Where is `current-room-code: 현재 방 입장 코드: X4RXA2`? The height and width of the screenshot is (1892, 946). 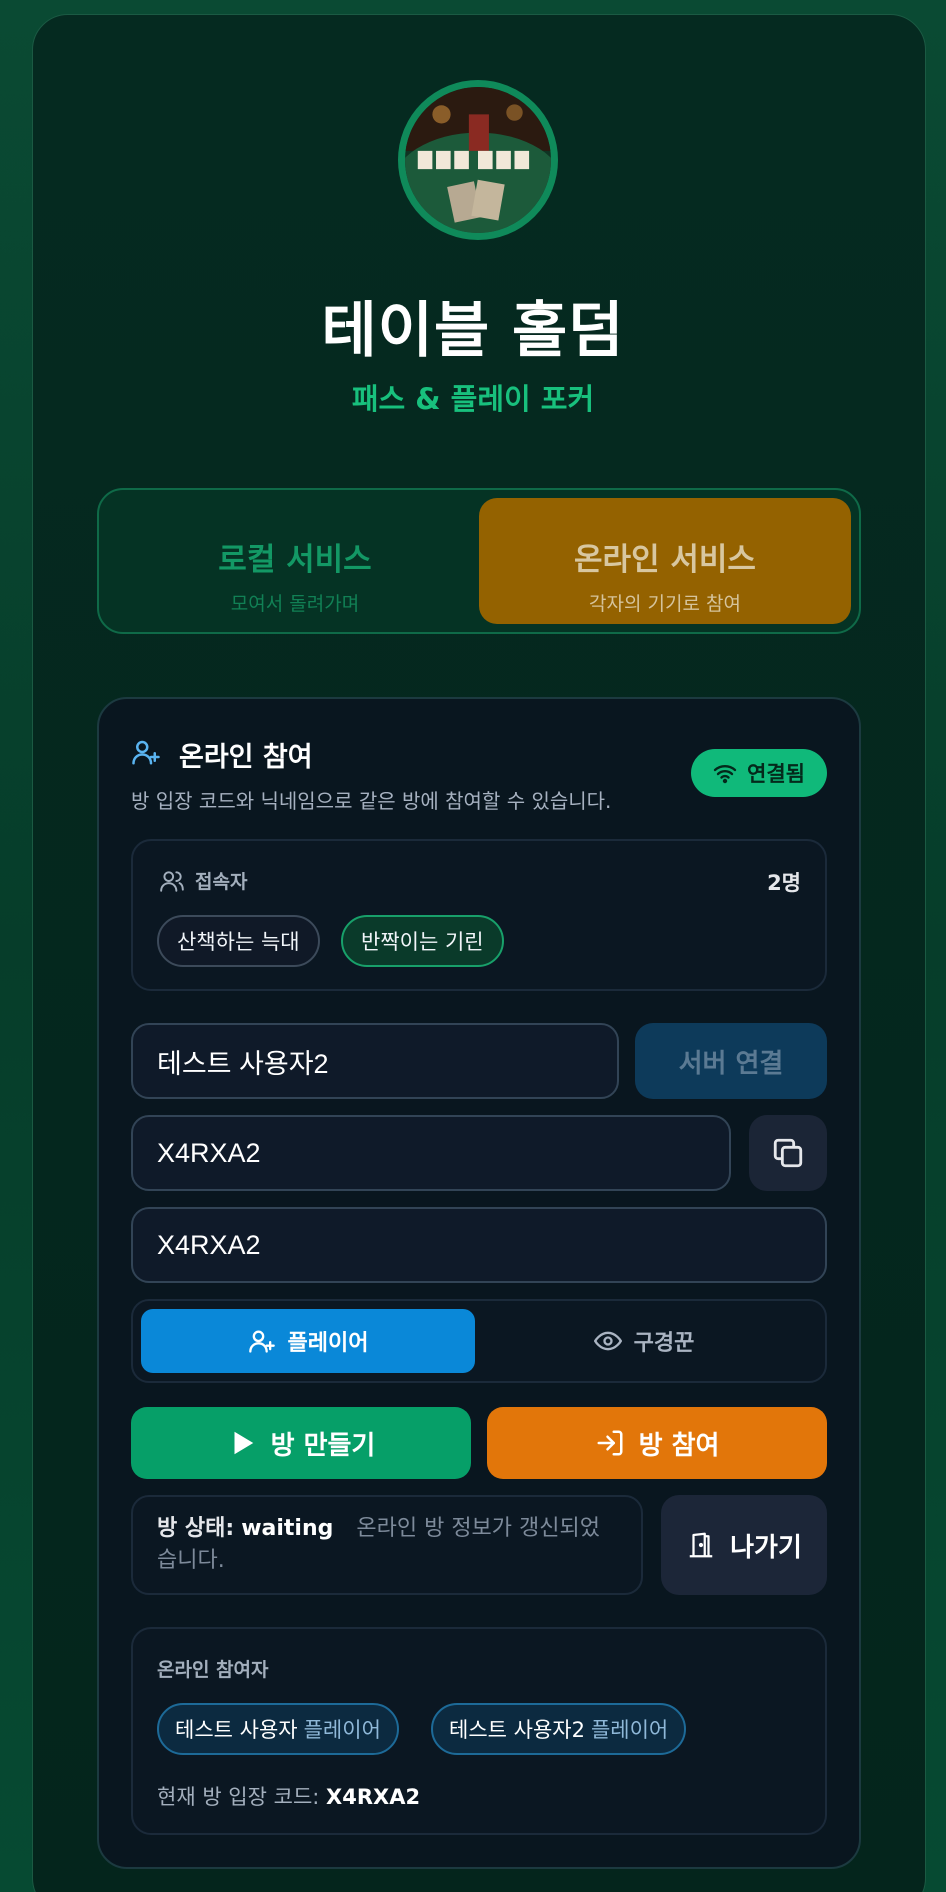
current-room-code: 현재 방 입장 코드: X4RXA2 is located at coordinates (288, 1796).